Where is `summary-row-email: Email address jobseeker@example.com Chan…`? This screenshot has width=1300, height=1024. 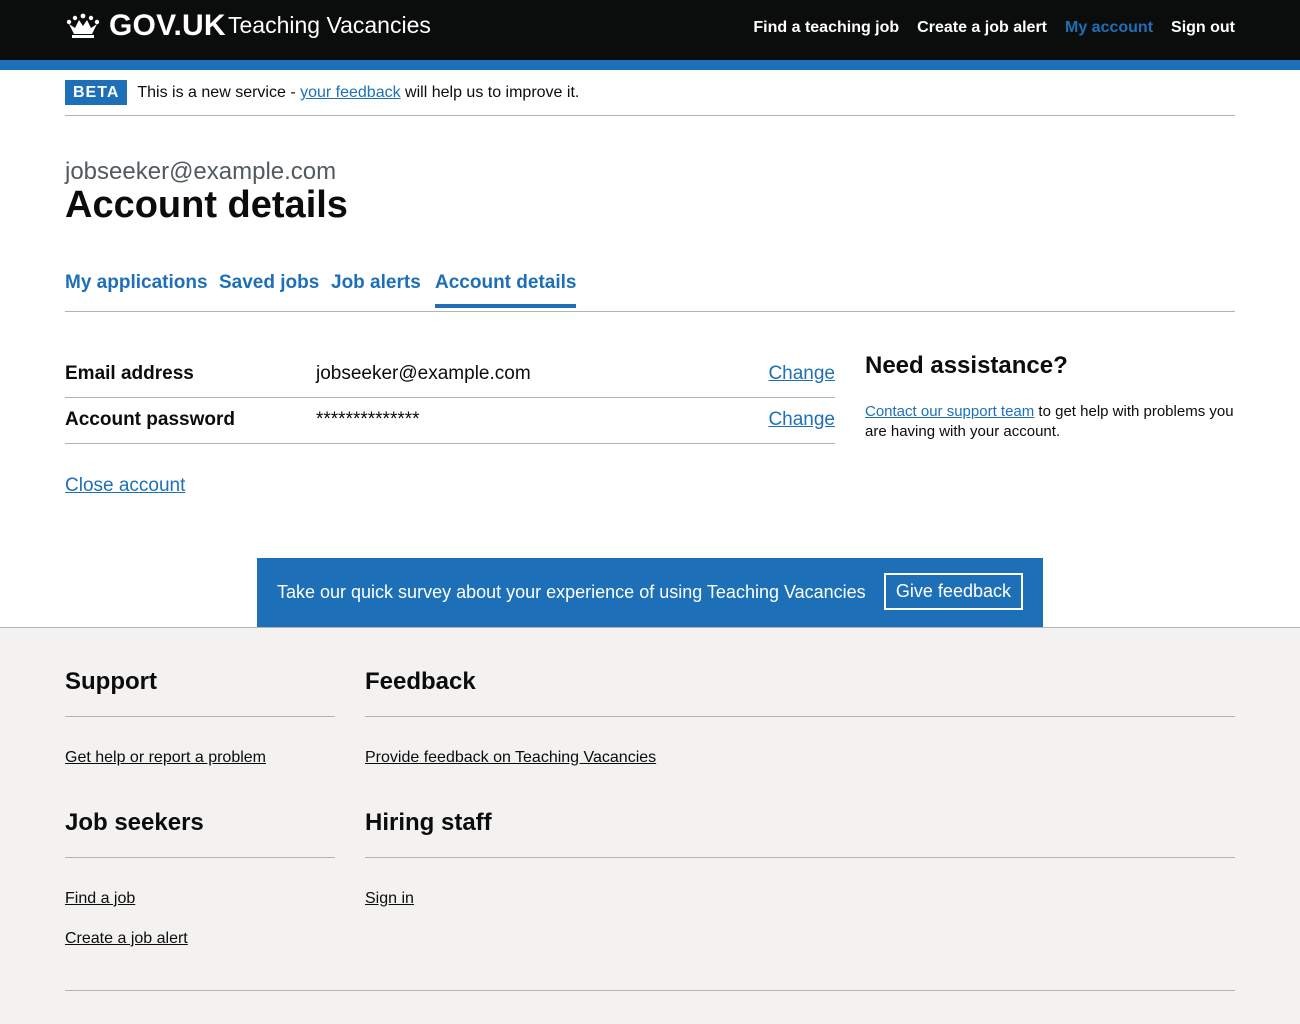
summary-row-email: Email address jobseeker@example.com Chan… is located at coordinates (450, 375).